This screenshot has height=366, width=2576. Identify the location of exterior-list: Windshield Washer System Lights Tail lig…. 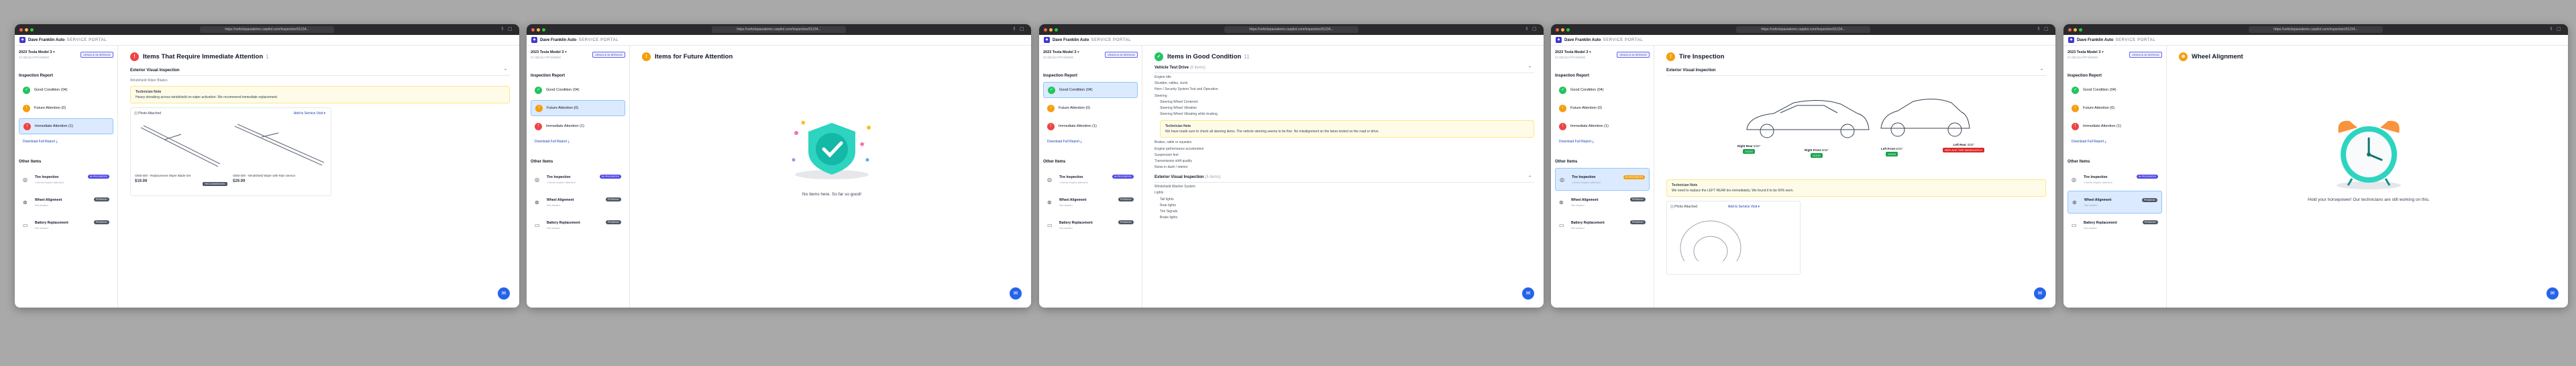
(1175, 203).